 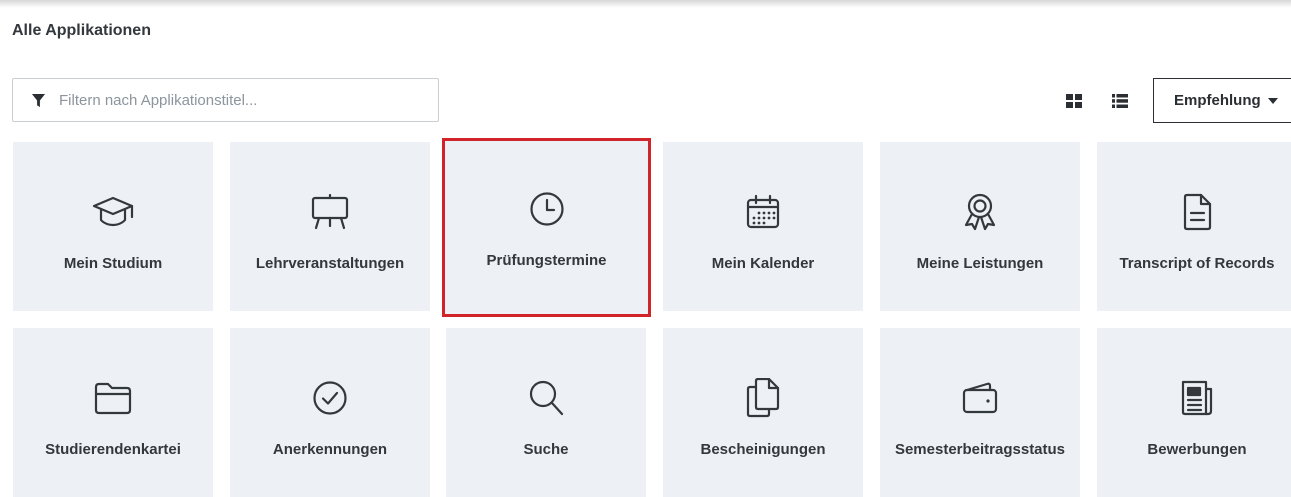 I want to click on app-tile-anerkennungen: Anerkennungen, so click(x=330, y=412).